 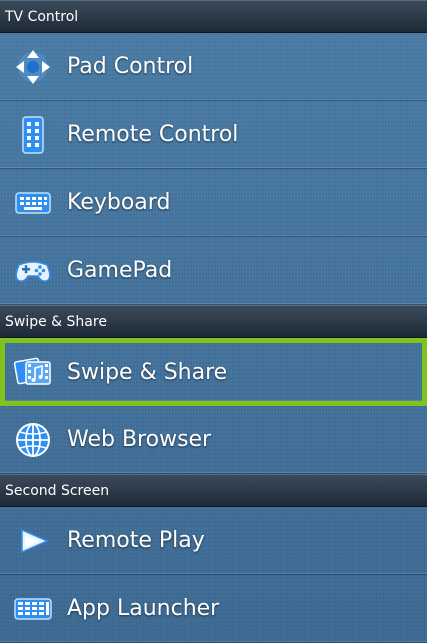 What do you see at coordinates (33, 609) in the screenshot?
I see `app-launcher-icon` at bounding box center [33, 609].